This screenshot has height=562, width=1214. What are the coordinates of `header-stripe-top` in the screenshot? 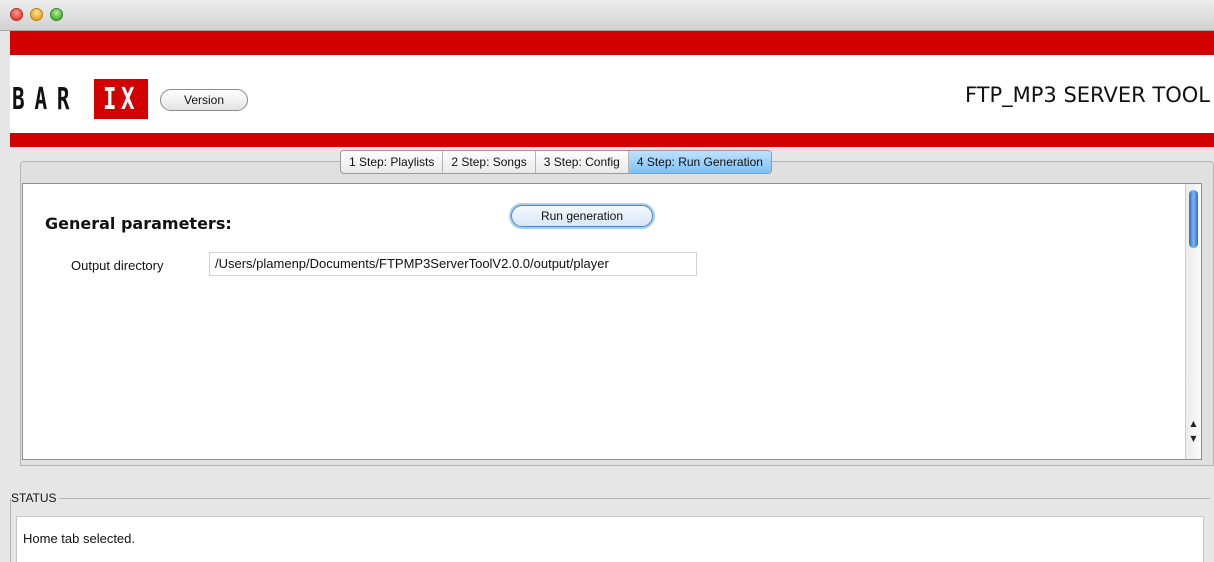 It's located at (612, 43).